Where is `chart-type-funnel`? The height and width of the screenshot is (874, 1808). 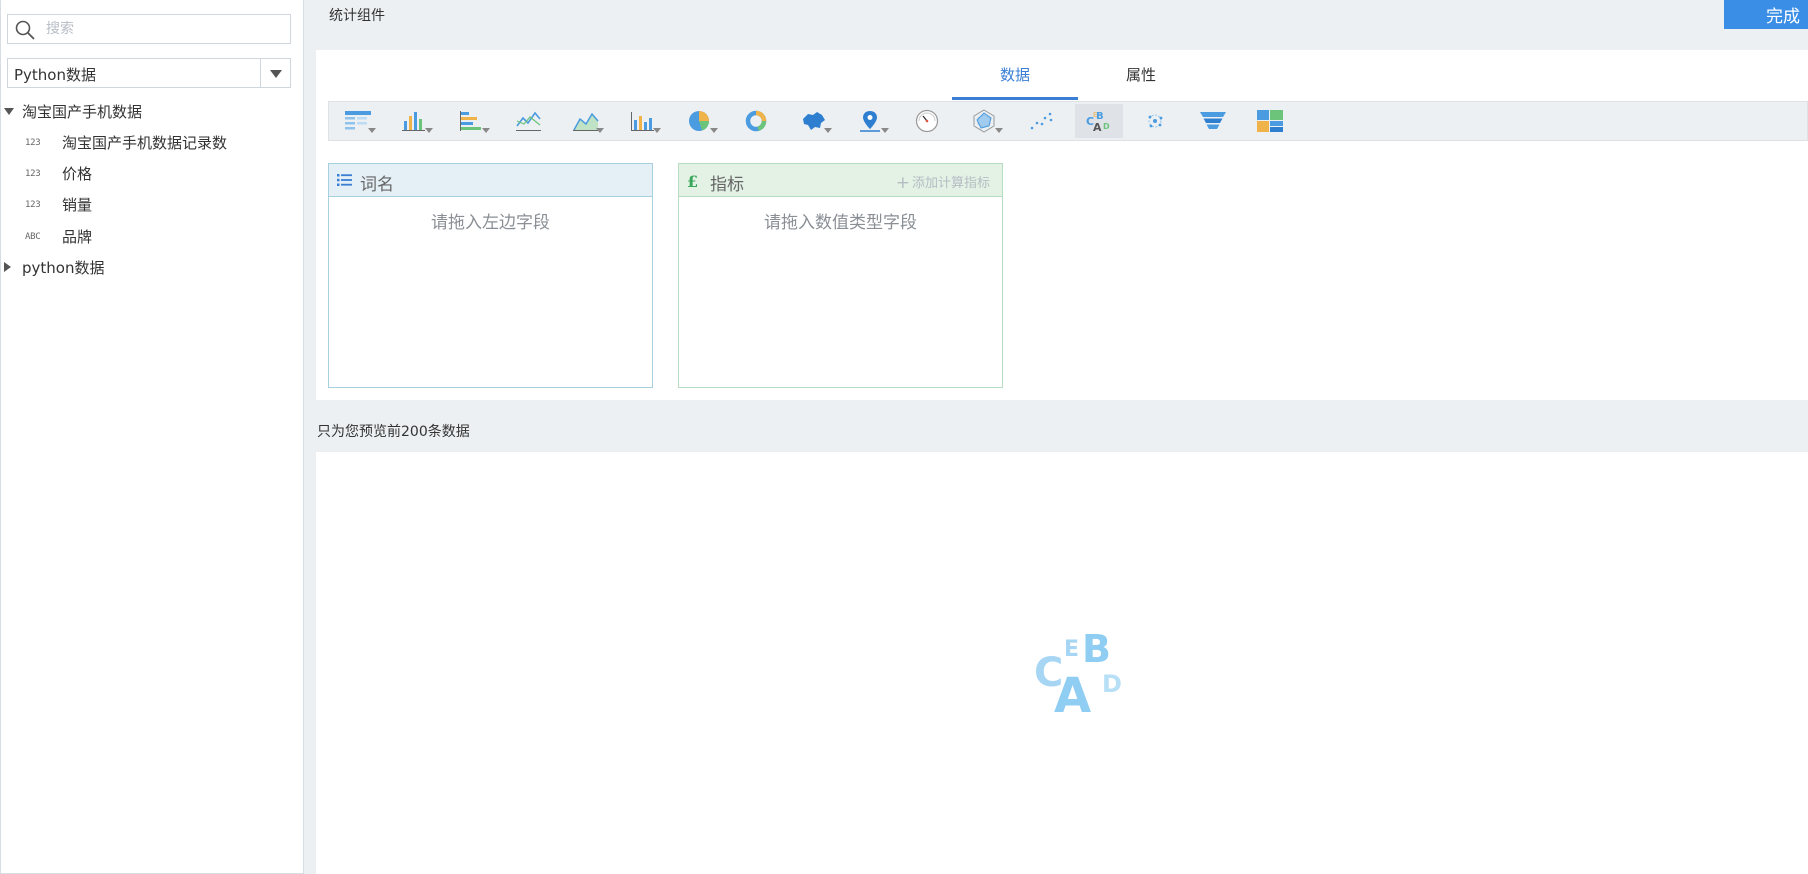
chart-type-funnel is located at coordinates (1213, 121).